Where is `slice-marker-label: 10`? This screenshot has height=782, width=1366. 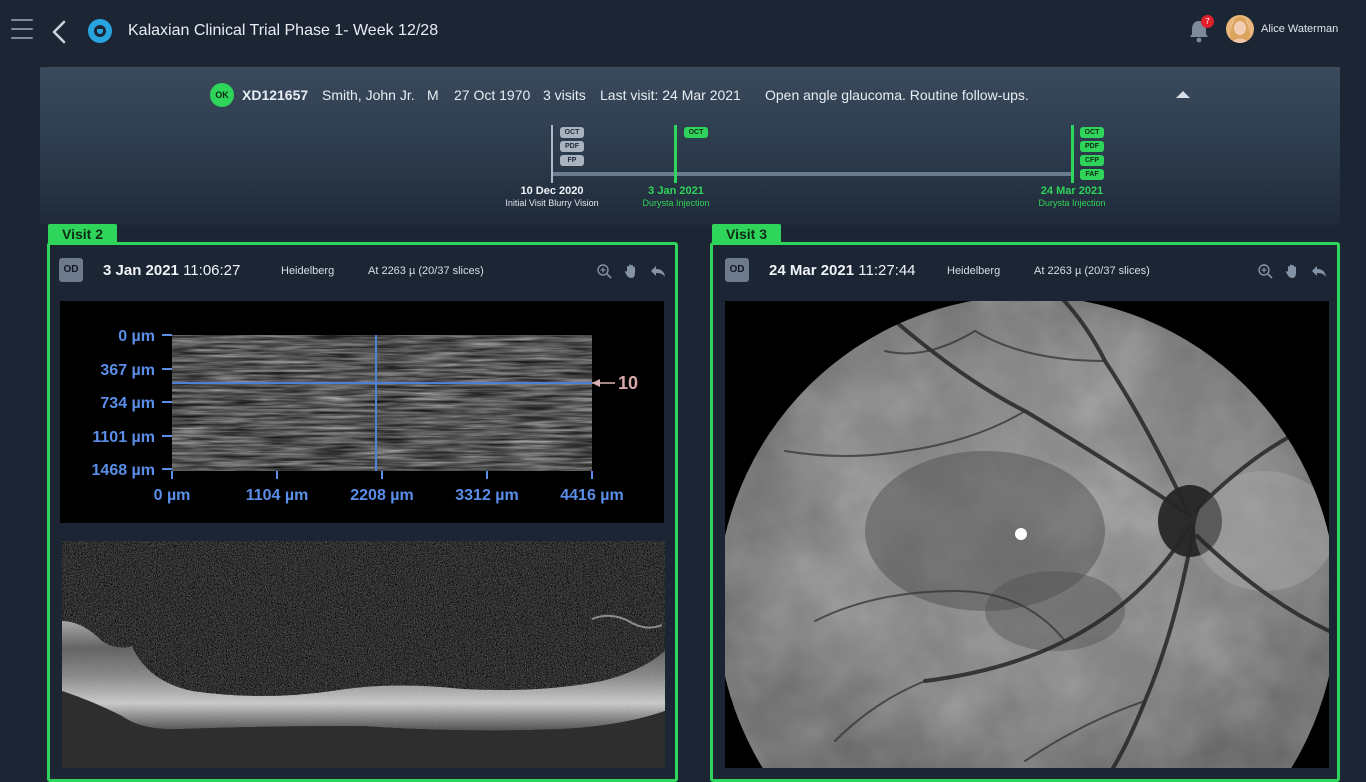
slice-marker-label: 10 is located at coordinates (628, 383).